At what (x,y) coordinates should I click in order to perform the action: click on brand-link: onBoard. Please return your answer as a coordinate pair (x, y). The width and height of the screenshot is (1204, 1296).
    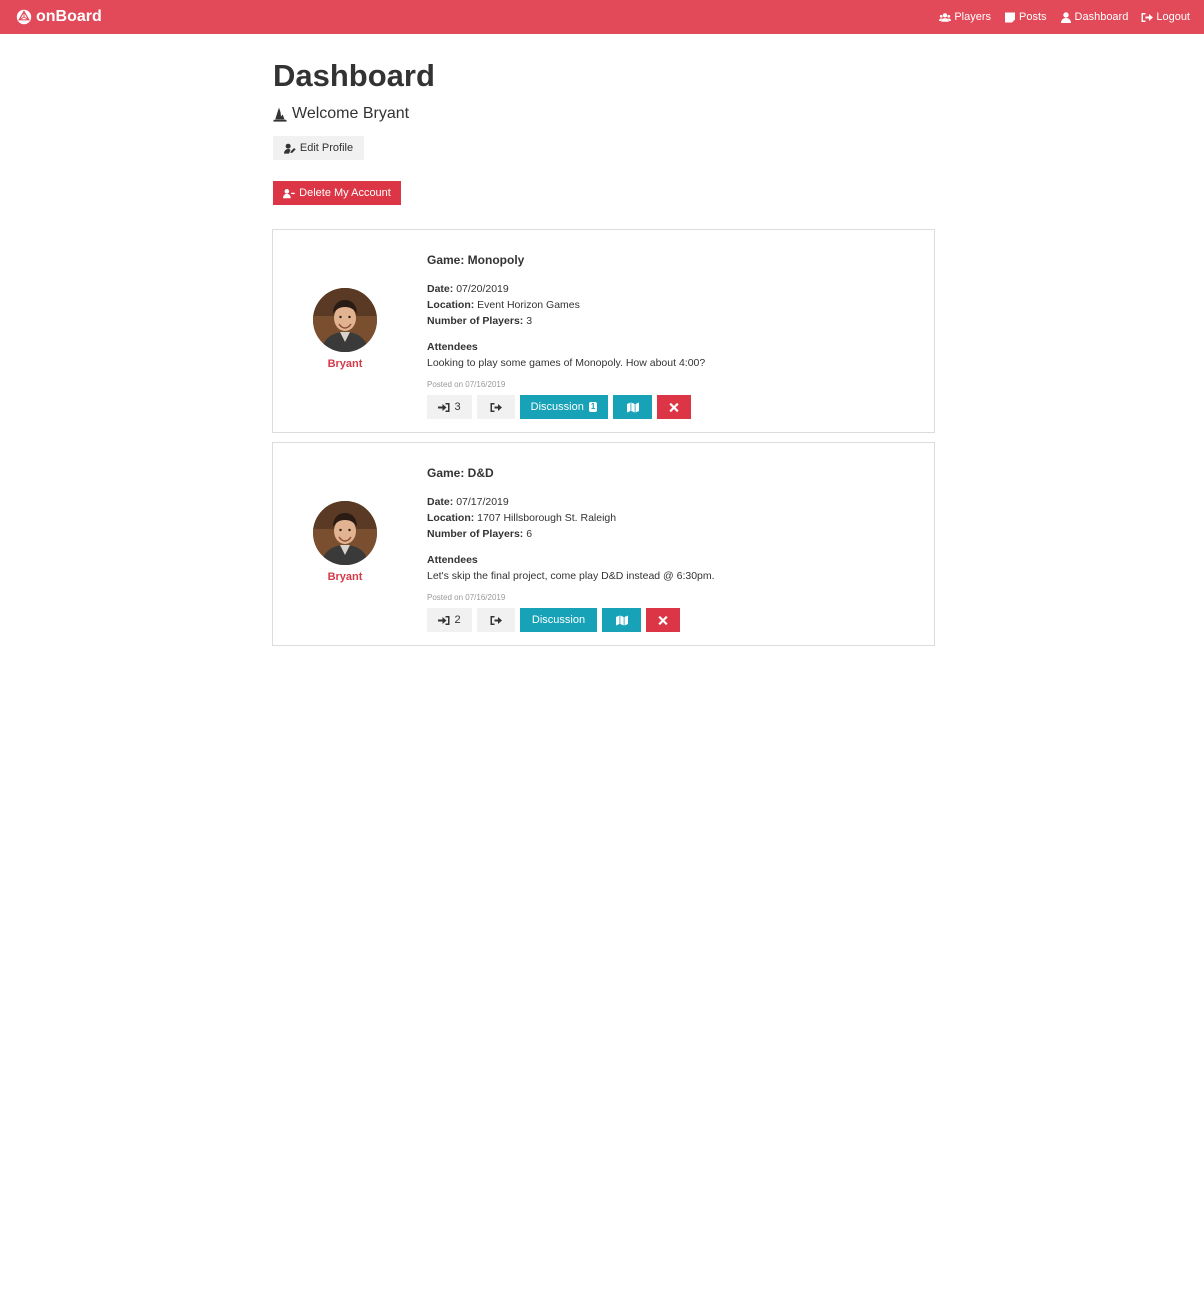
    Looking at the image, I should click on (59, 17).